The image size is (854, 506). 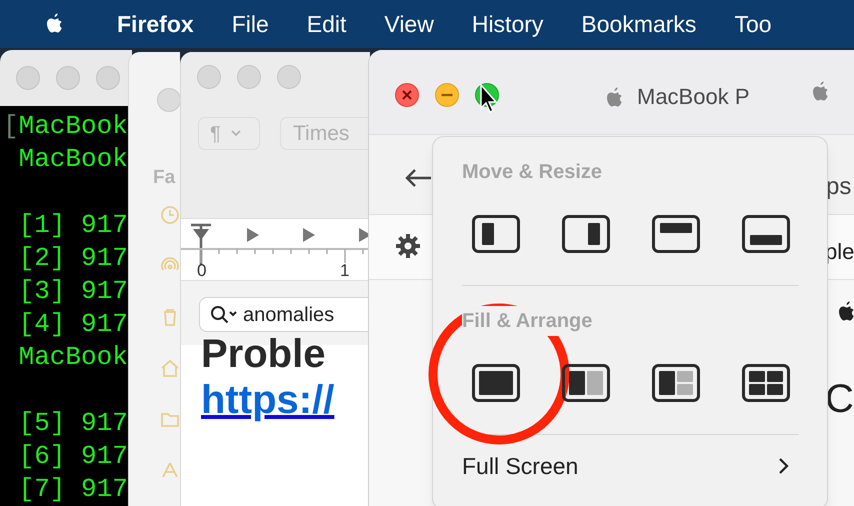 What do you see at coordinates (164, 178) in the screenshot?
I see `sidebar-heading: Fa` at bounding box center [164, 178].